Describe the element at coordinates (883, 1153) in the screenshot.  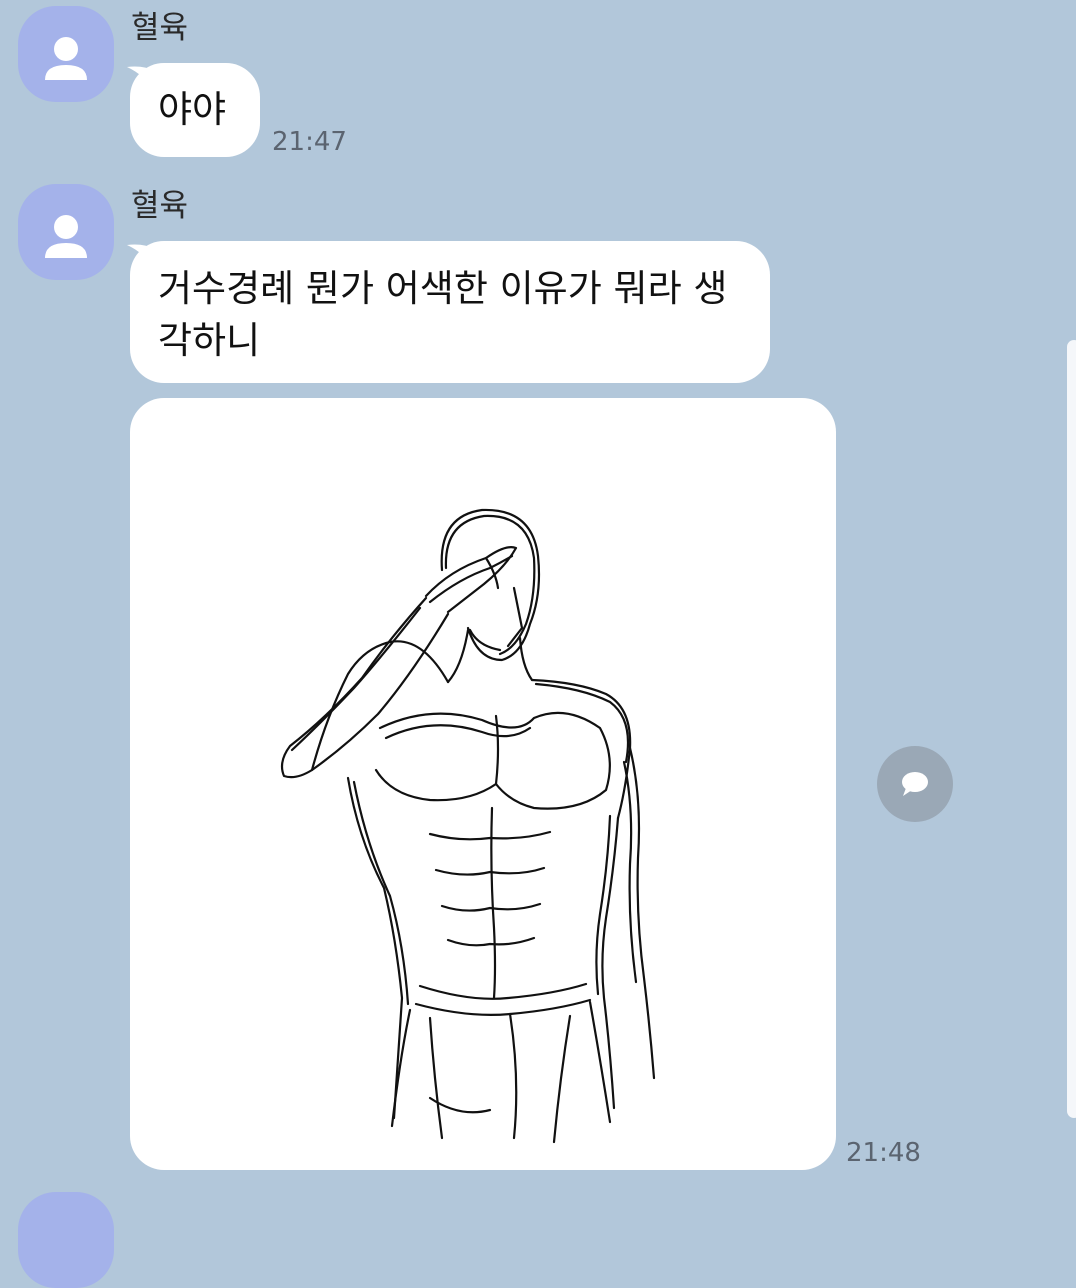
I see `message-time: 21:48` at that location.